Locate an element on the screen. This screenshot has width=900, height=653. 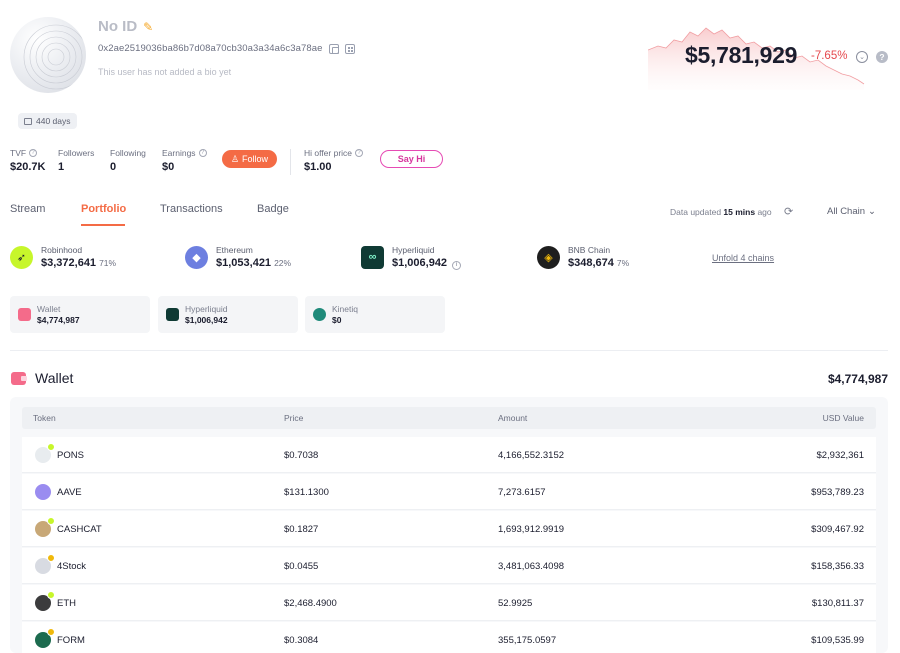
token-symbol: ETH is located at coordinates (66, 603).